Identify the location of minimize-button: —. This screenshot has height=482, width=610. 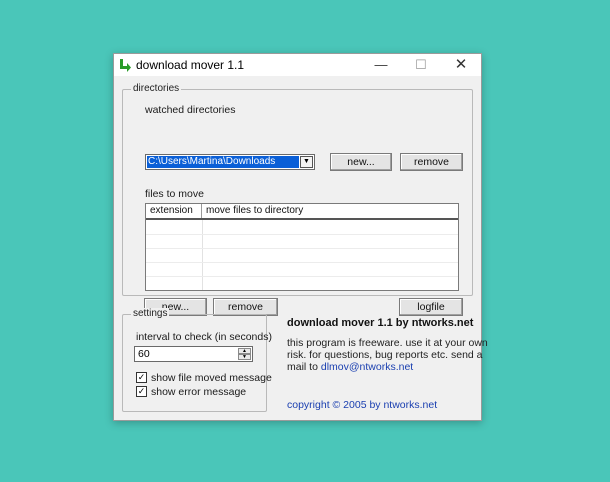
(381, 65).